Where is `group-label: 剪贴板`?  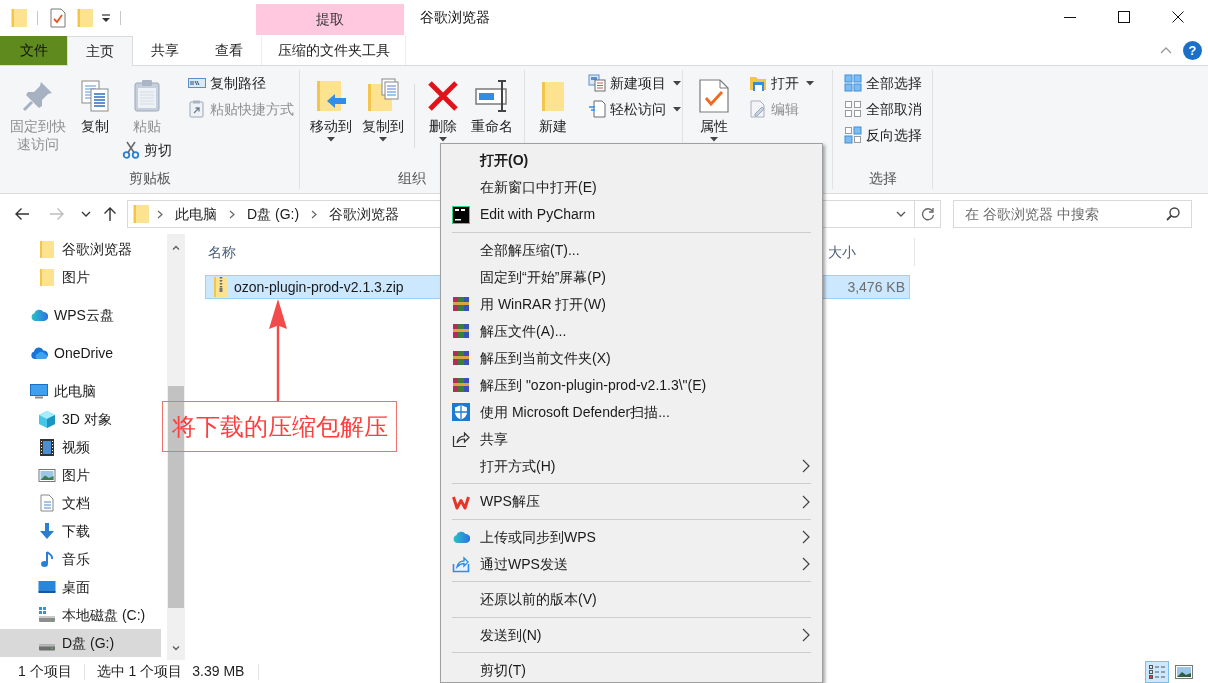 group-label: 剪贴板 is located at coordinates (149, 178).